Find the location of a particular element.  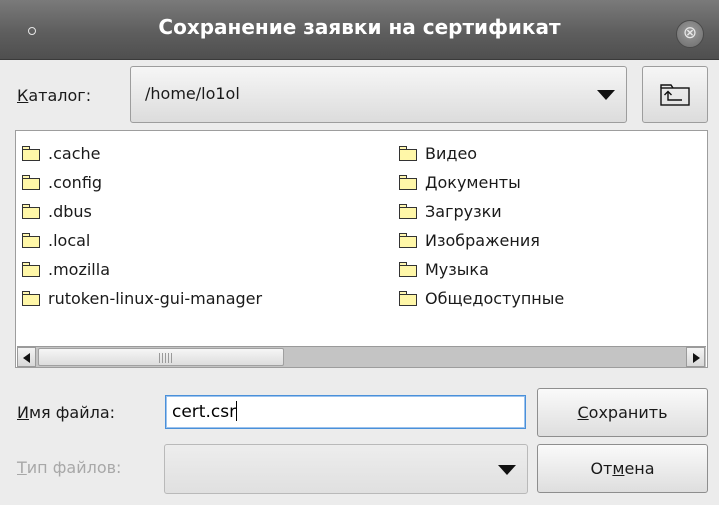

list-item: Общедоступные is located at coordinates (481, 298).